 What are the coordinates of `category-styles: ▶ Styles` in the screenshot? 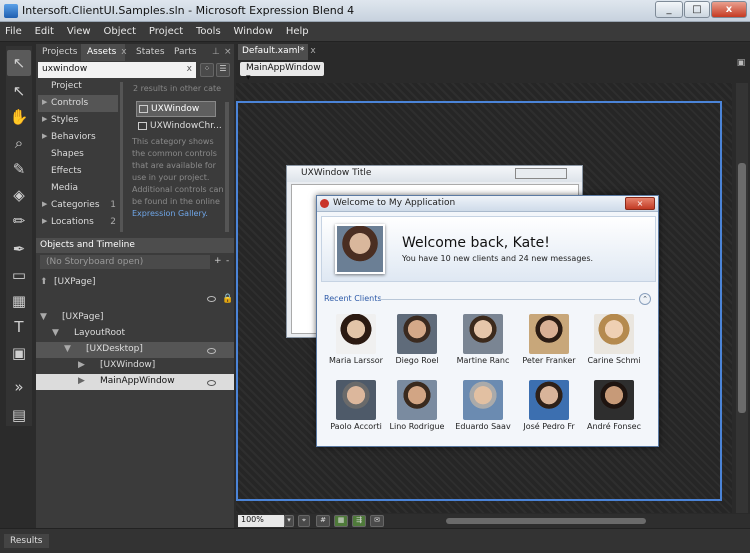 It's located at (78, 120).